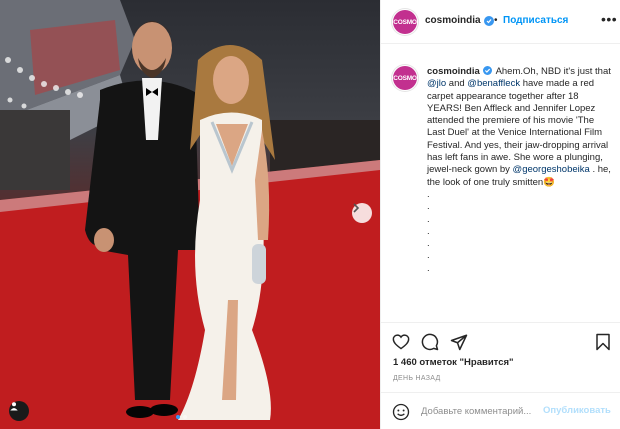  I want to click on comment-button, so click(430, 342).